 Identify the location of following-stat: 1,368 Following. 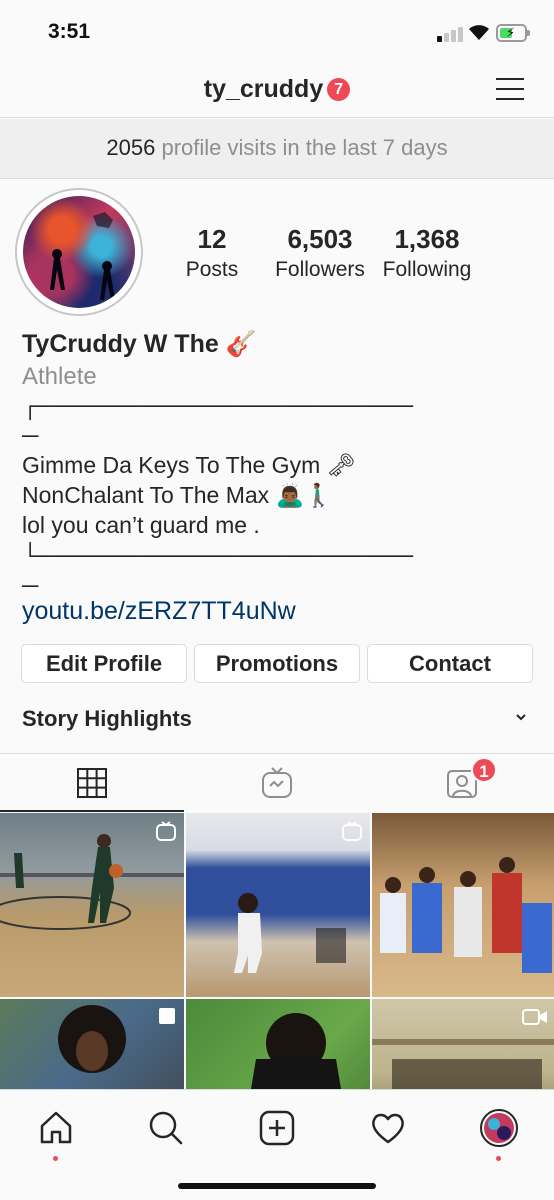
(427, 253).